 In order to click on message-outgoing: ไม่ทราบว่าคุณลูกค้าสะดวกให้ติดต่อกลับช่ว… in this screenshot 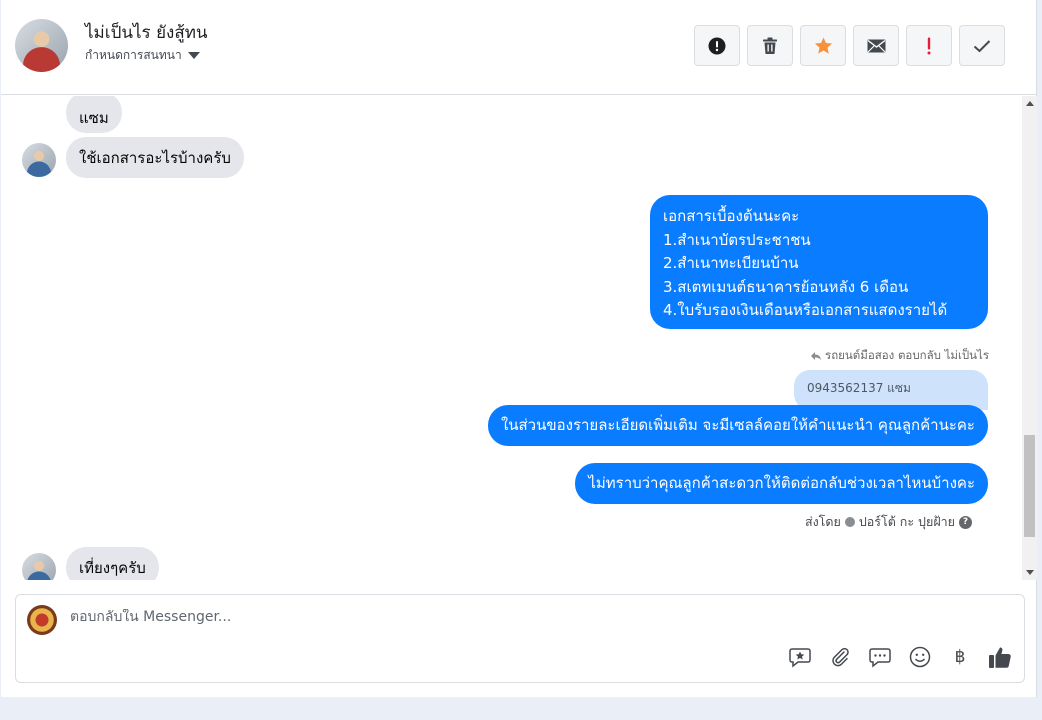, I will do `click(781, 483)`.